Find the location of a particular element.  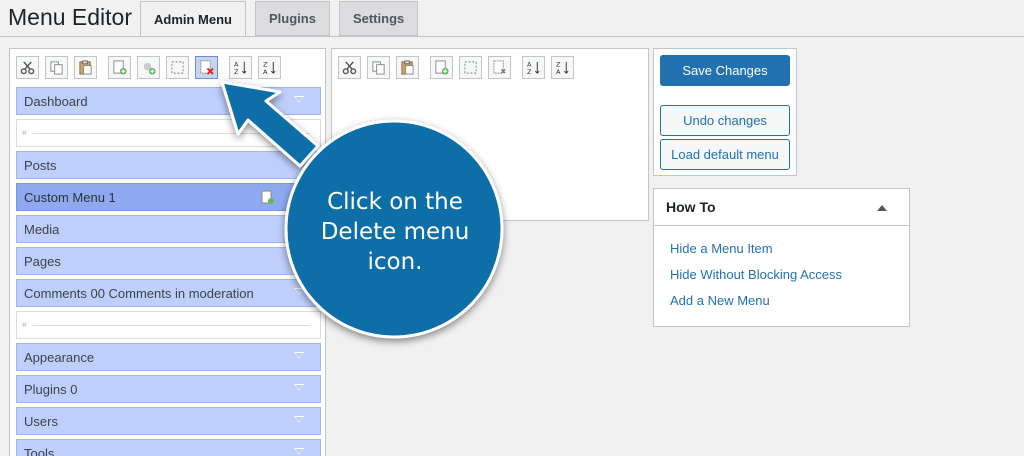

sub-cut-button is located at coordinates (349, 67).